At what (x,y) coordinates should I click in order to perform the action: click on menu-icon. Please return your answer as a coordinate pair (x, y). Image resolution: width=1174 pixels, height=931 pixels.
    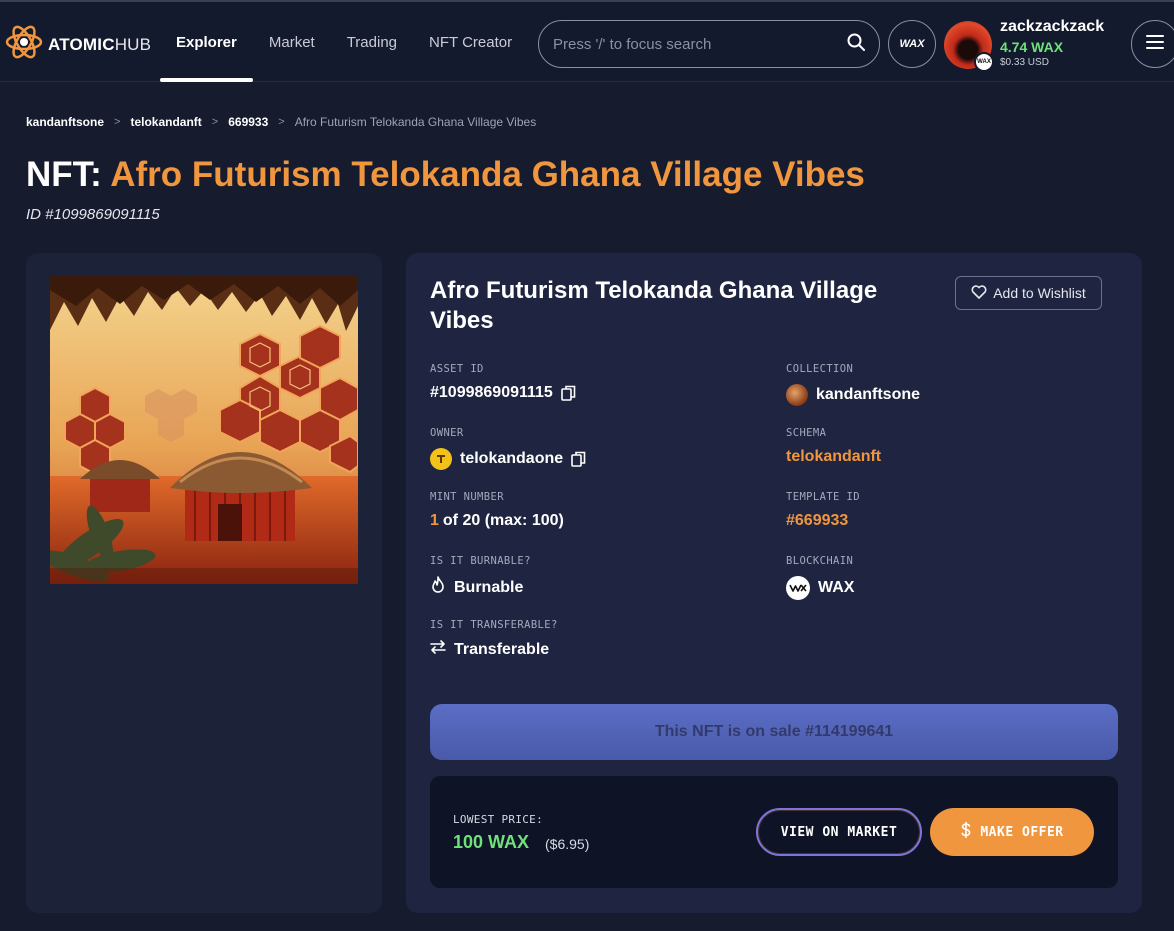
    Looking at the image, I should click on (1155, 44).